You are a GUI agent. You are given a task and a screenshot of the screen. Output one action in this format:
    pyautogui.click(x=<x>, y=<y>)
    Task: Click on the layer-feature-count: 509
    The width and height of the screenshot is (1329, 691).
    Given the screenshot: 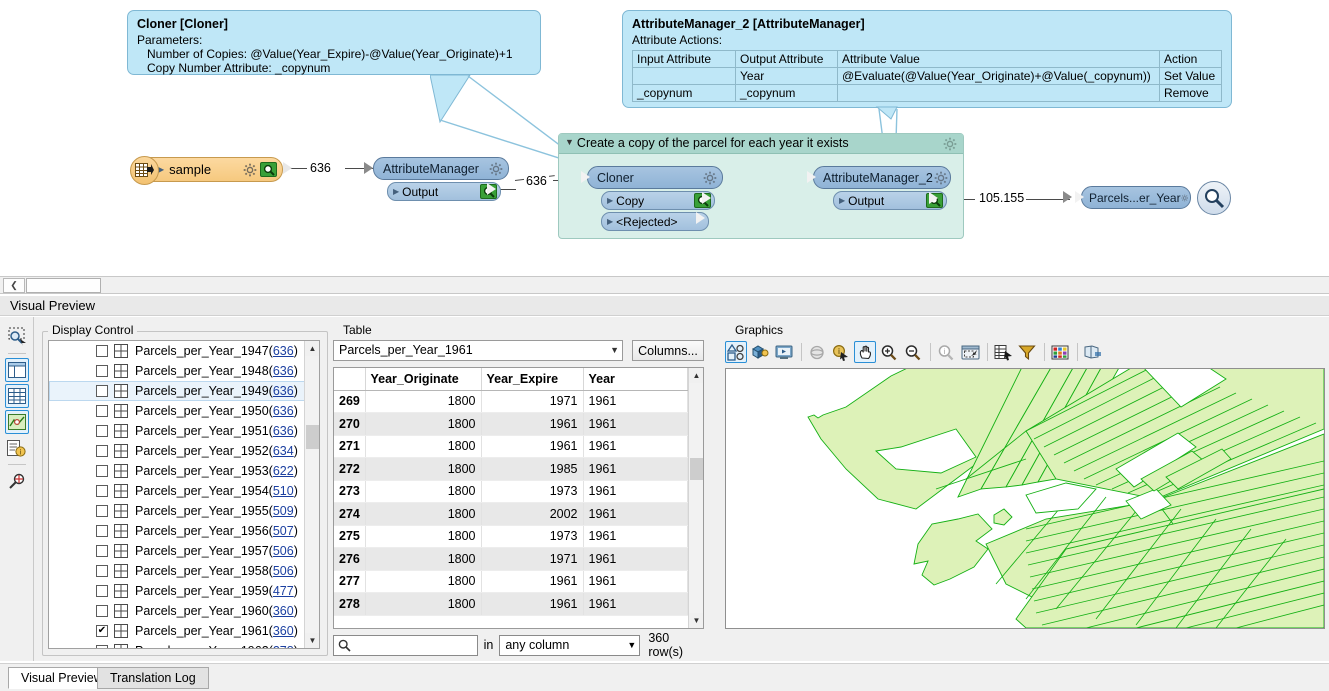 What is the action you would take?
    pyautogui.click(x=283, y=511)
    